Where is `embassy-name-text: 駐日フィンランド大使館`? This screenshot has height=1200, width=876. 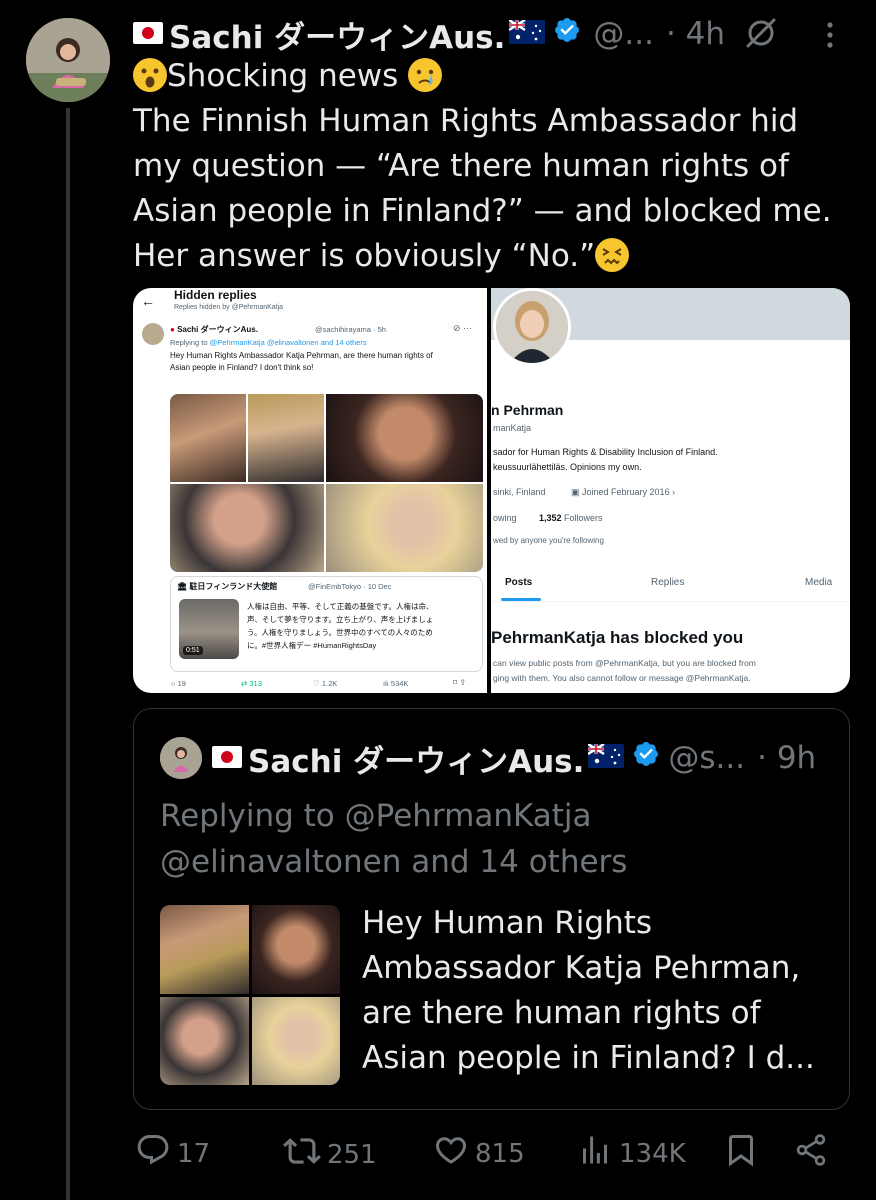
embassy-name-text: 駐日フィンランド大使館 is located at coordinates (233, 586).